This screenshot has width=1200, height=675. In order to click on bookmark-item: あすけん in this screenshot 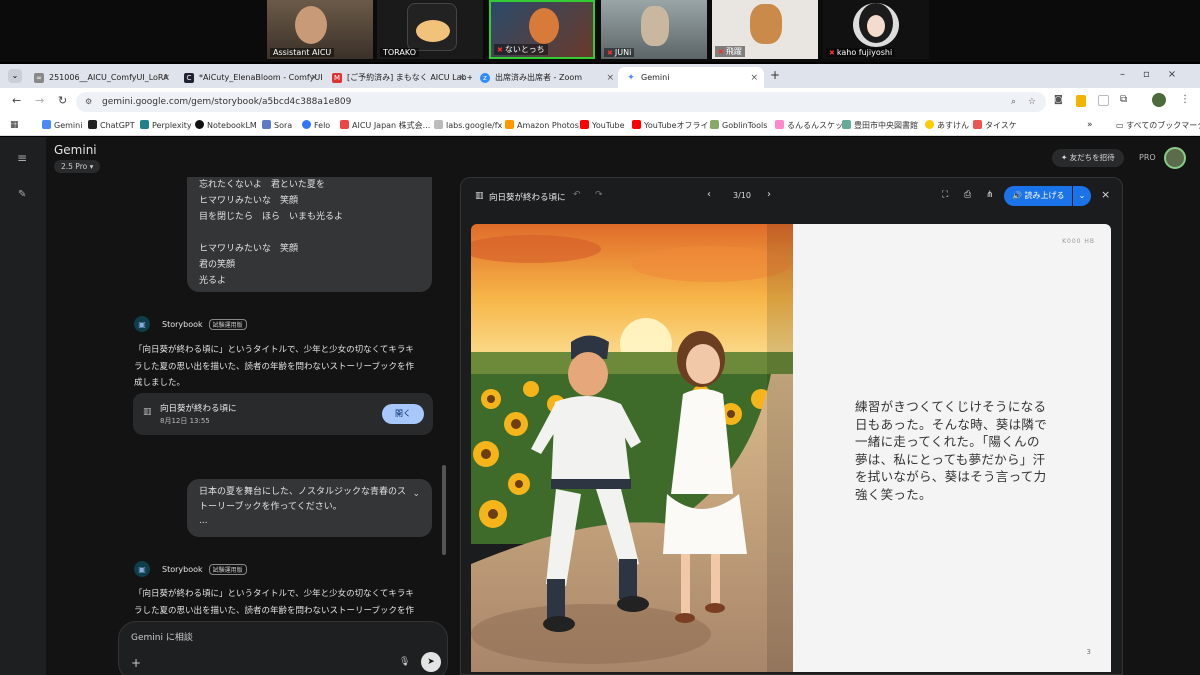, I will do `click(947, 125)`.